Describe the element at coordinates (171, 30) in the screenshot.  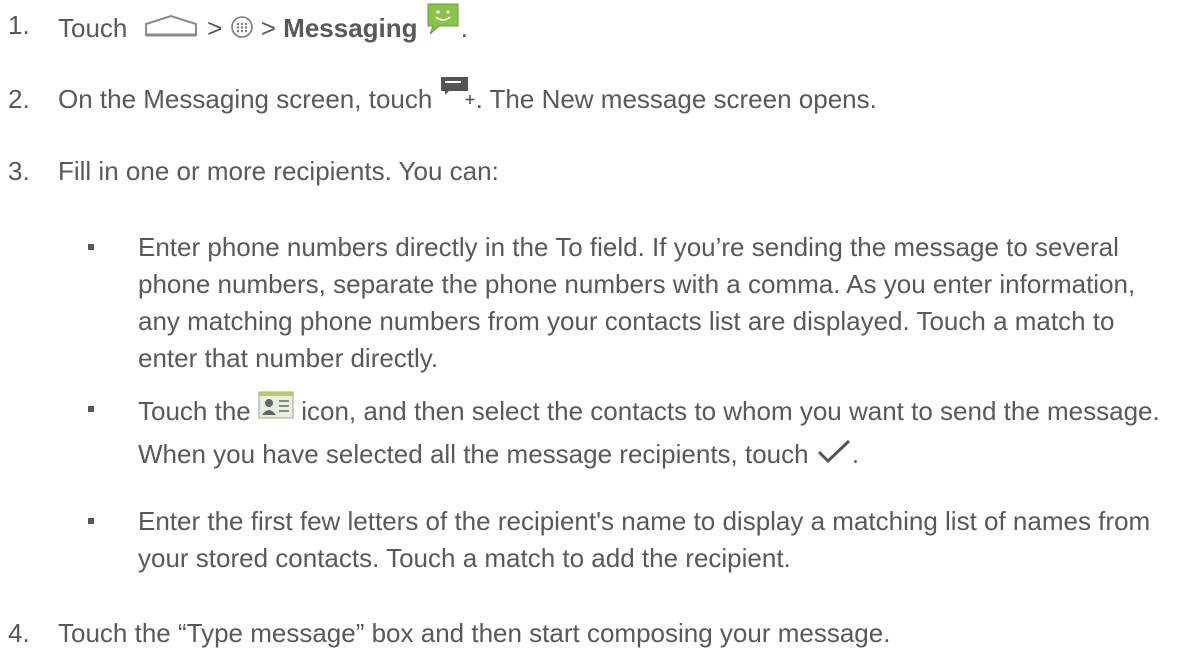
I see `home-icon` at that location.